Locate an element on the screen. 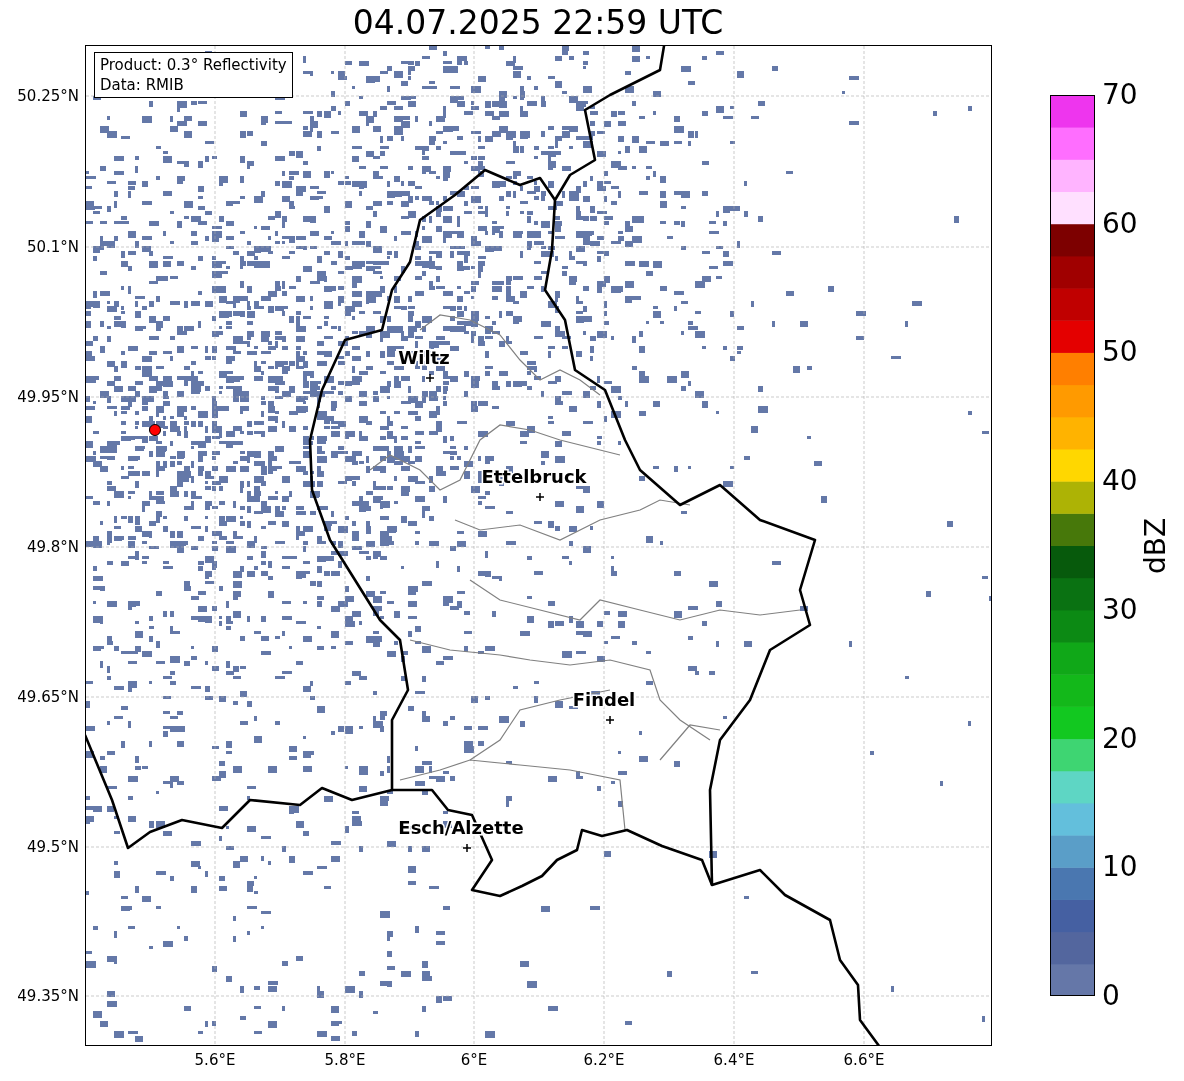  longitude-label: 6.2°E is located at coordinates (604, 1060).